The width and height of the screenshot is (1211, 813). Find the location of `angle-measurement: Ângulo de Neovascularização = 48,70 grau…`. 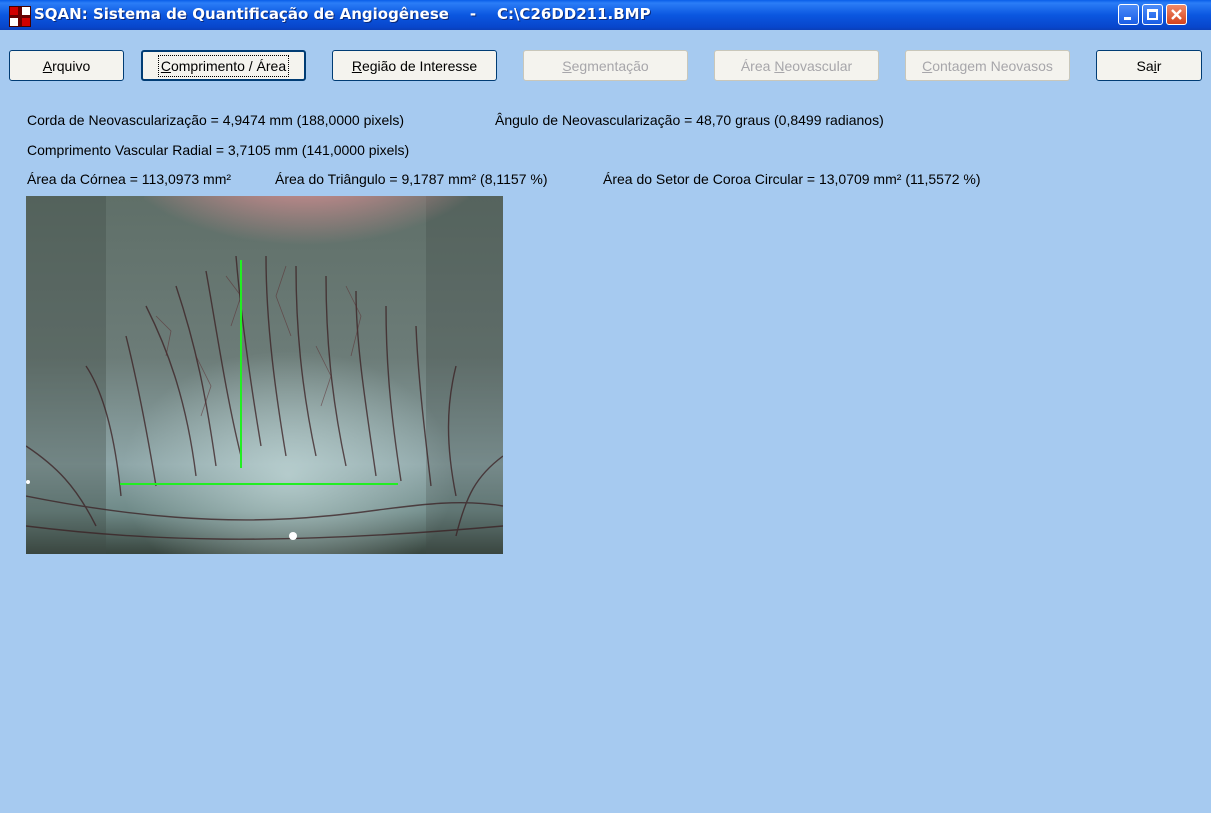

angle-measurement: Ângulo de Neovascularização = 48,70 grau… is located at coordinates (689, 120).